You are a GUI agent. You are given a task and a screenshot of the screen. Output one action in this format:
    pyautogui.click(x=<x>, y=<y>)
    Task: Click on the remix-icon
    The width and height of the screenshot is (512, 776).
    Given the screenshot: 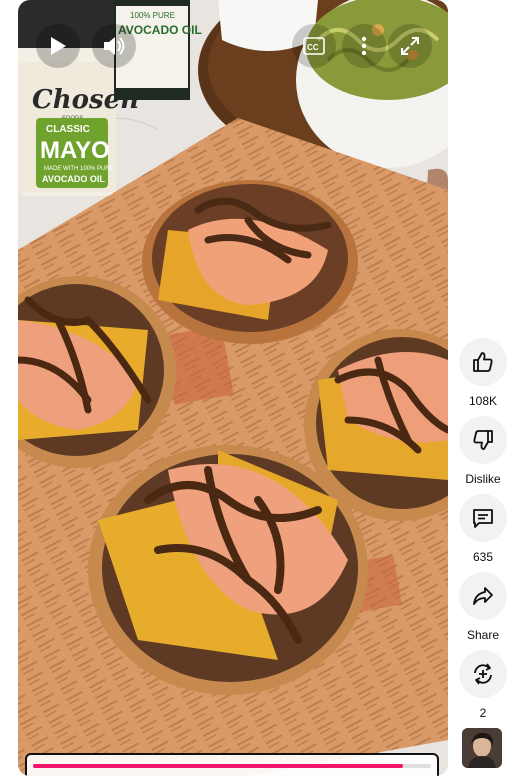 What is the action you would take?
    pyautogui.click(x=483, y=674)
    